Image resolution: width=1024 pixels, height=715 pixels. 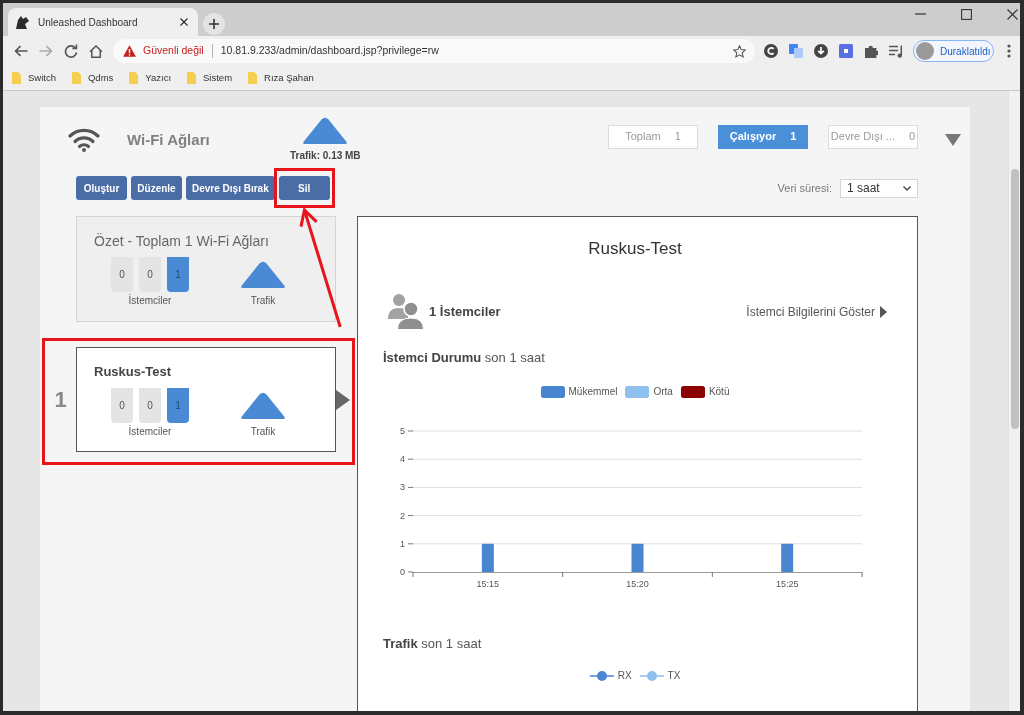 I want to click on action-button: Sil, so click(x=304, y=188).